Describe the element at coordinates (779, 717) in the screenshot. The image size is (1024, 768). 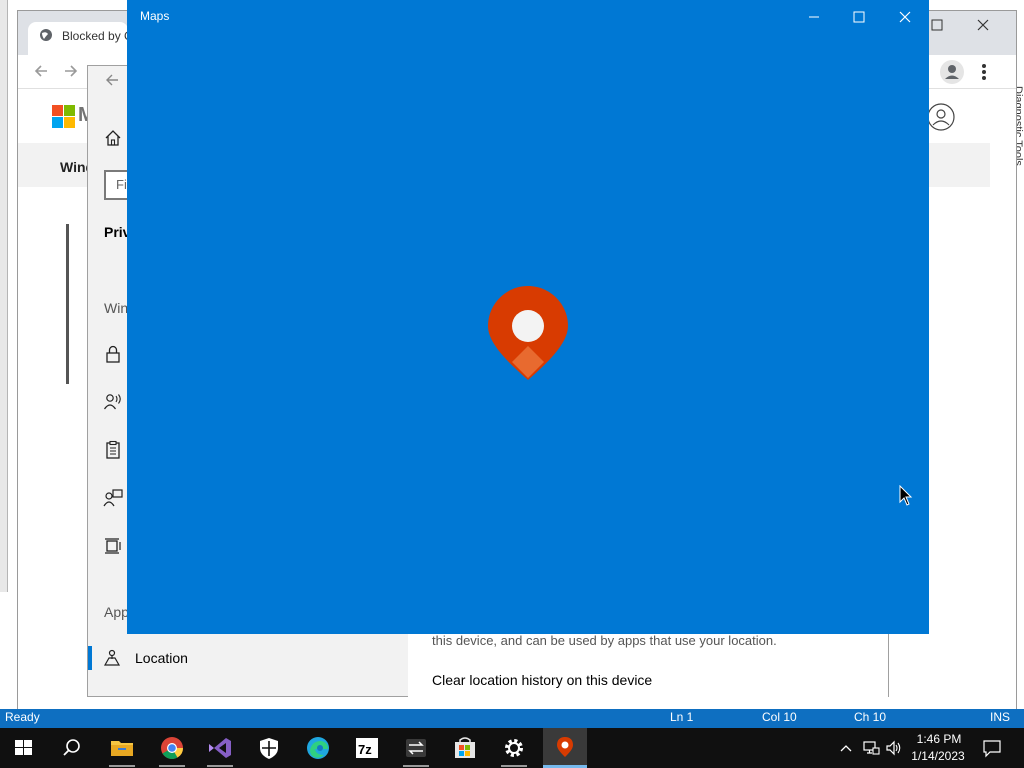
I see `status-column: Col 10` at that location.